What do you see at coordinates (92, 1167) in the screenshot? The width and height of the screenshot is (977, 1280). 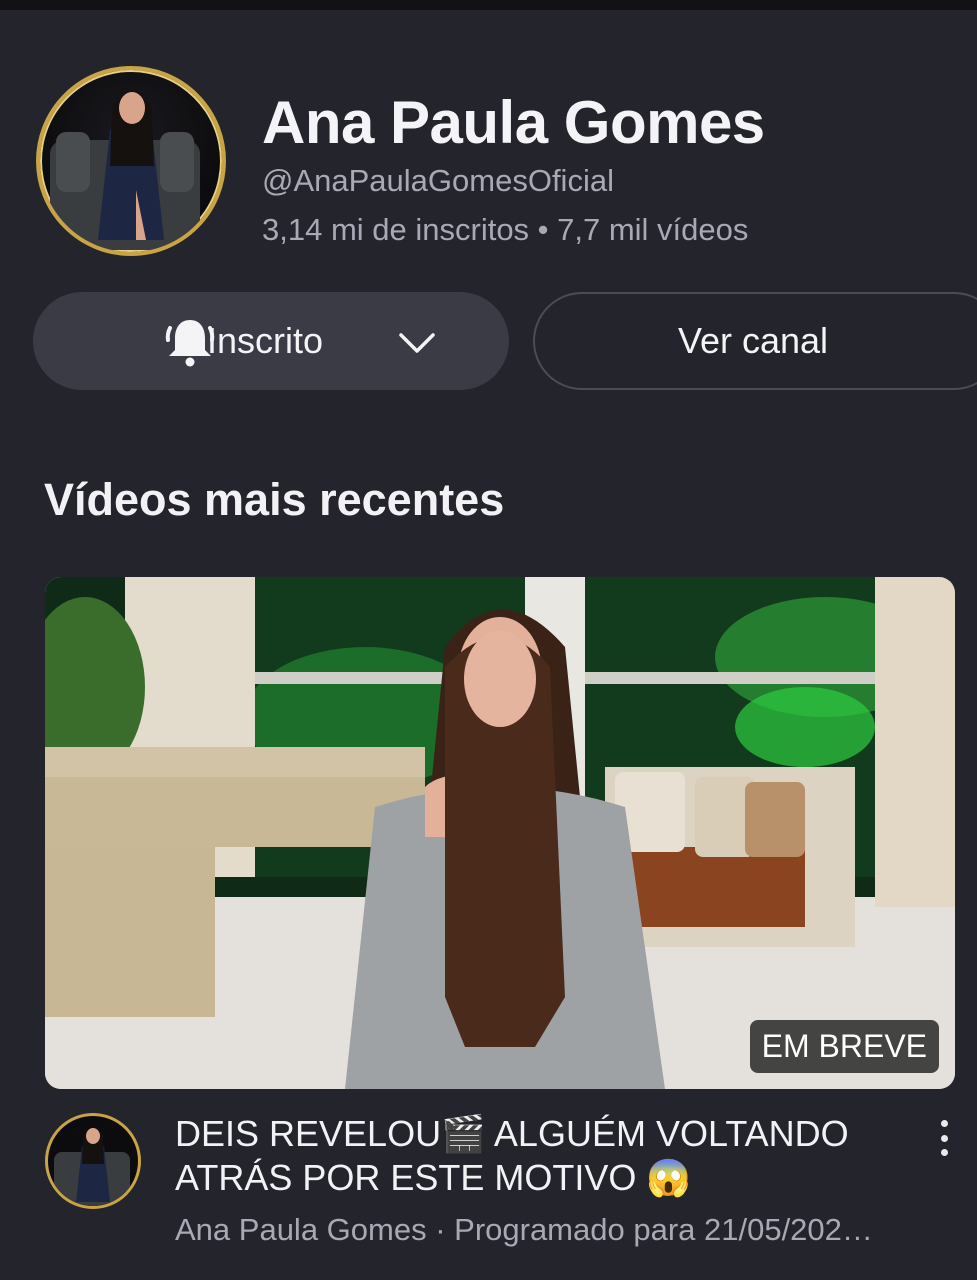 I see `small-avatar-portrait` at bounding box center [92, 1167].